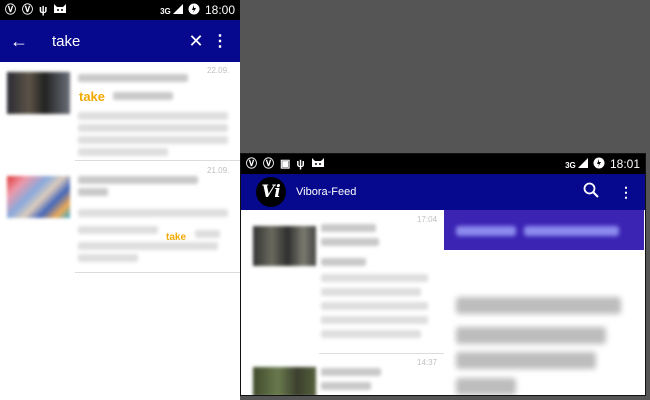  I want to click on search-result-item: 21.09. take, so click(120, 214).